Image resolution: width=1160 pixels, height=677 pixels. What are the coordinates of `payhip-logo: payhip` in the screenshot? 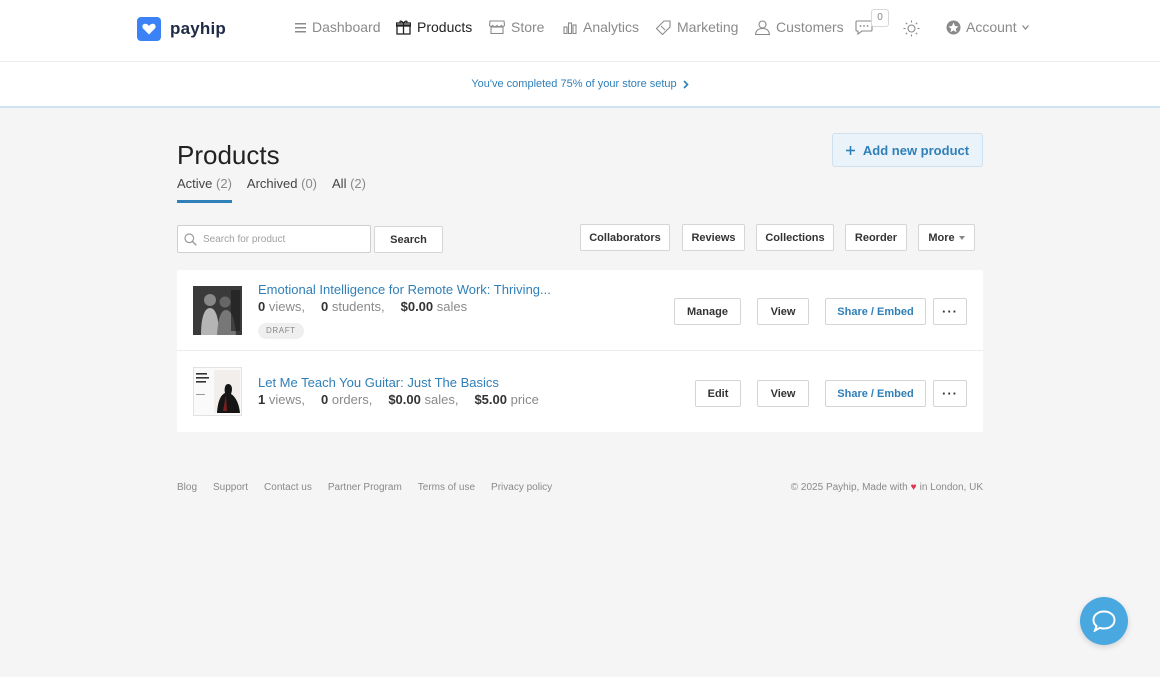 It's located at (181, 29).